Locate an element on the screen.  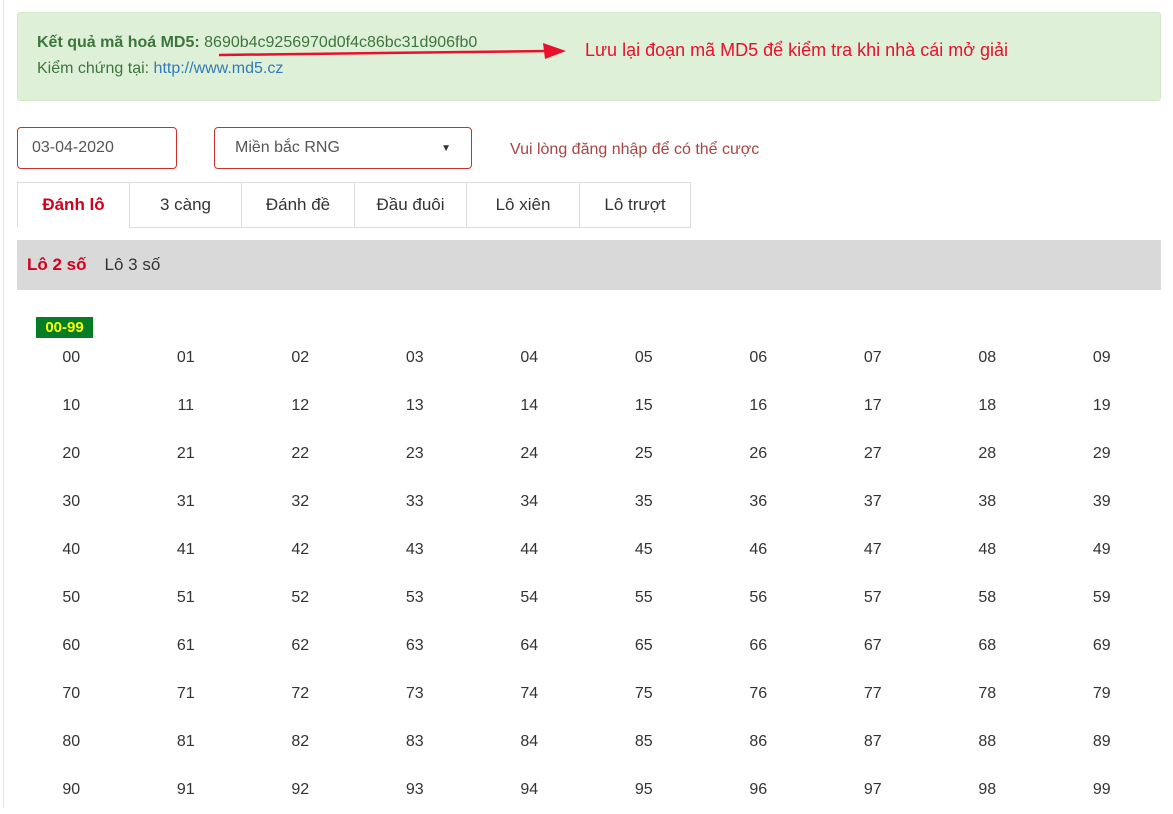
number-cell: 78 is located at coordinates (987, 694).